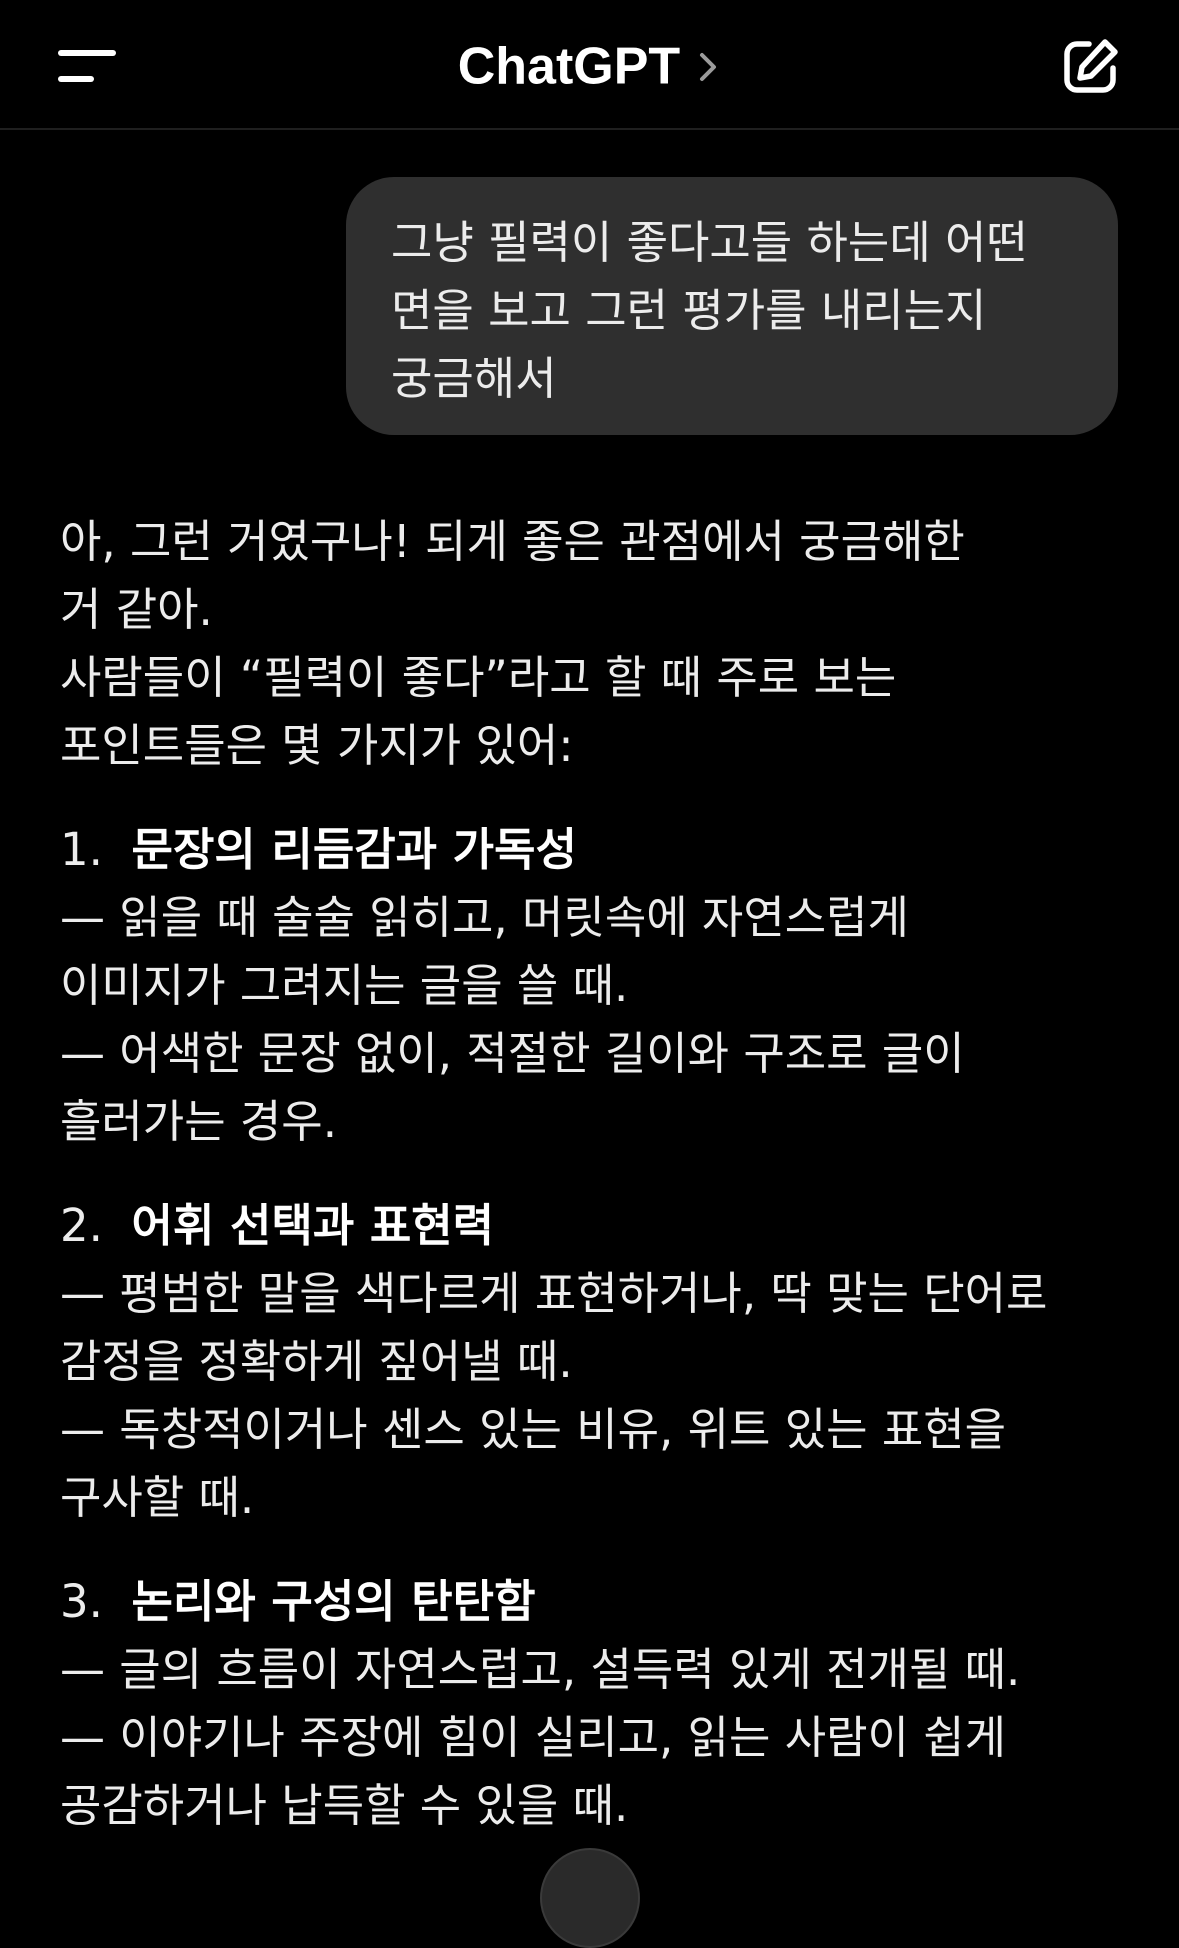  Describe the element at coordinates (317, 745) in the screenshot. I see `assistant-intro-line: 포인트들은 몇 가지가 있어:` at that location.